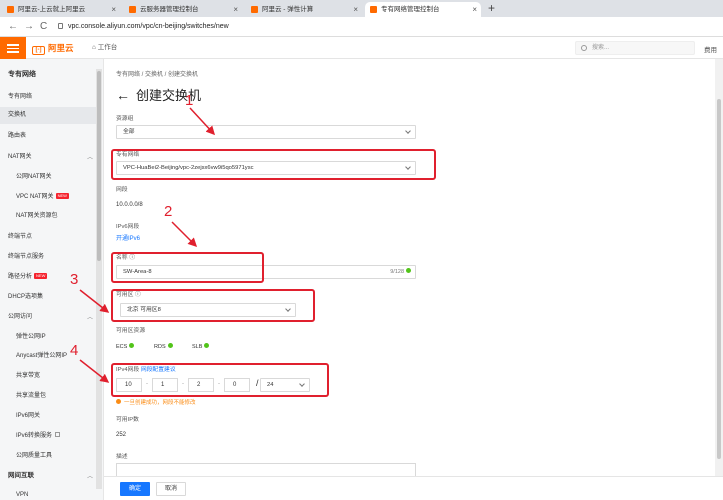 The image size is (723, 500). Describe the element at coordinates (163, 346) in the screenshot. I see `resource-rds: RDS` at that location.